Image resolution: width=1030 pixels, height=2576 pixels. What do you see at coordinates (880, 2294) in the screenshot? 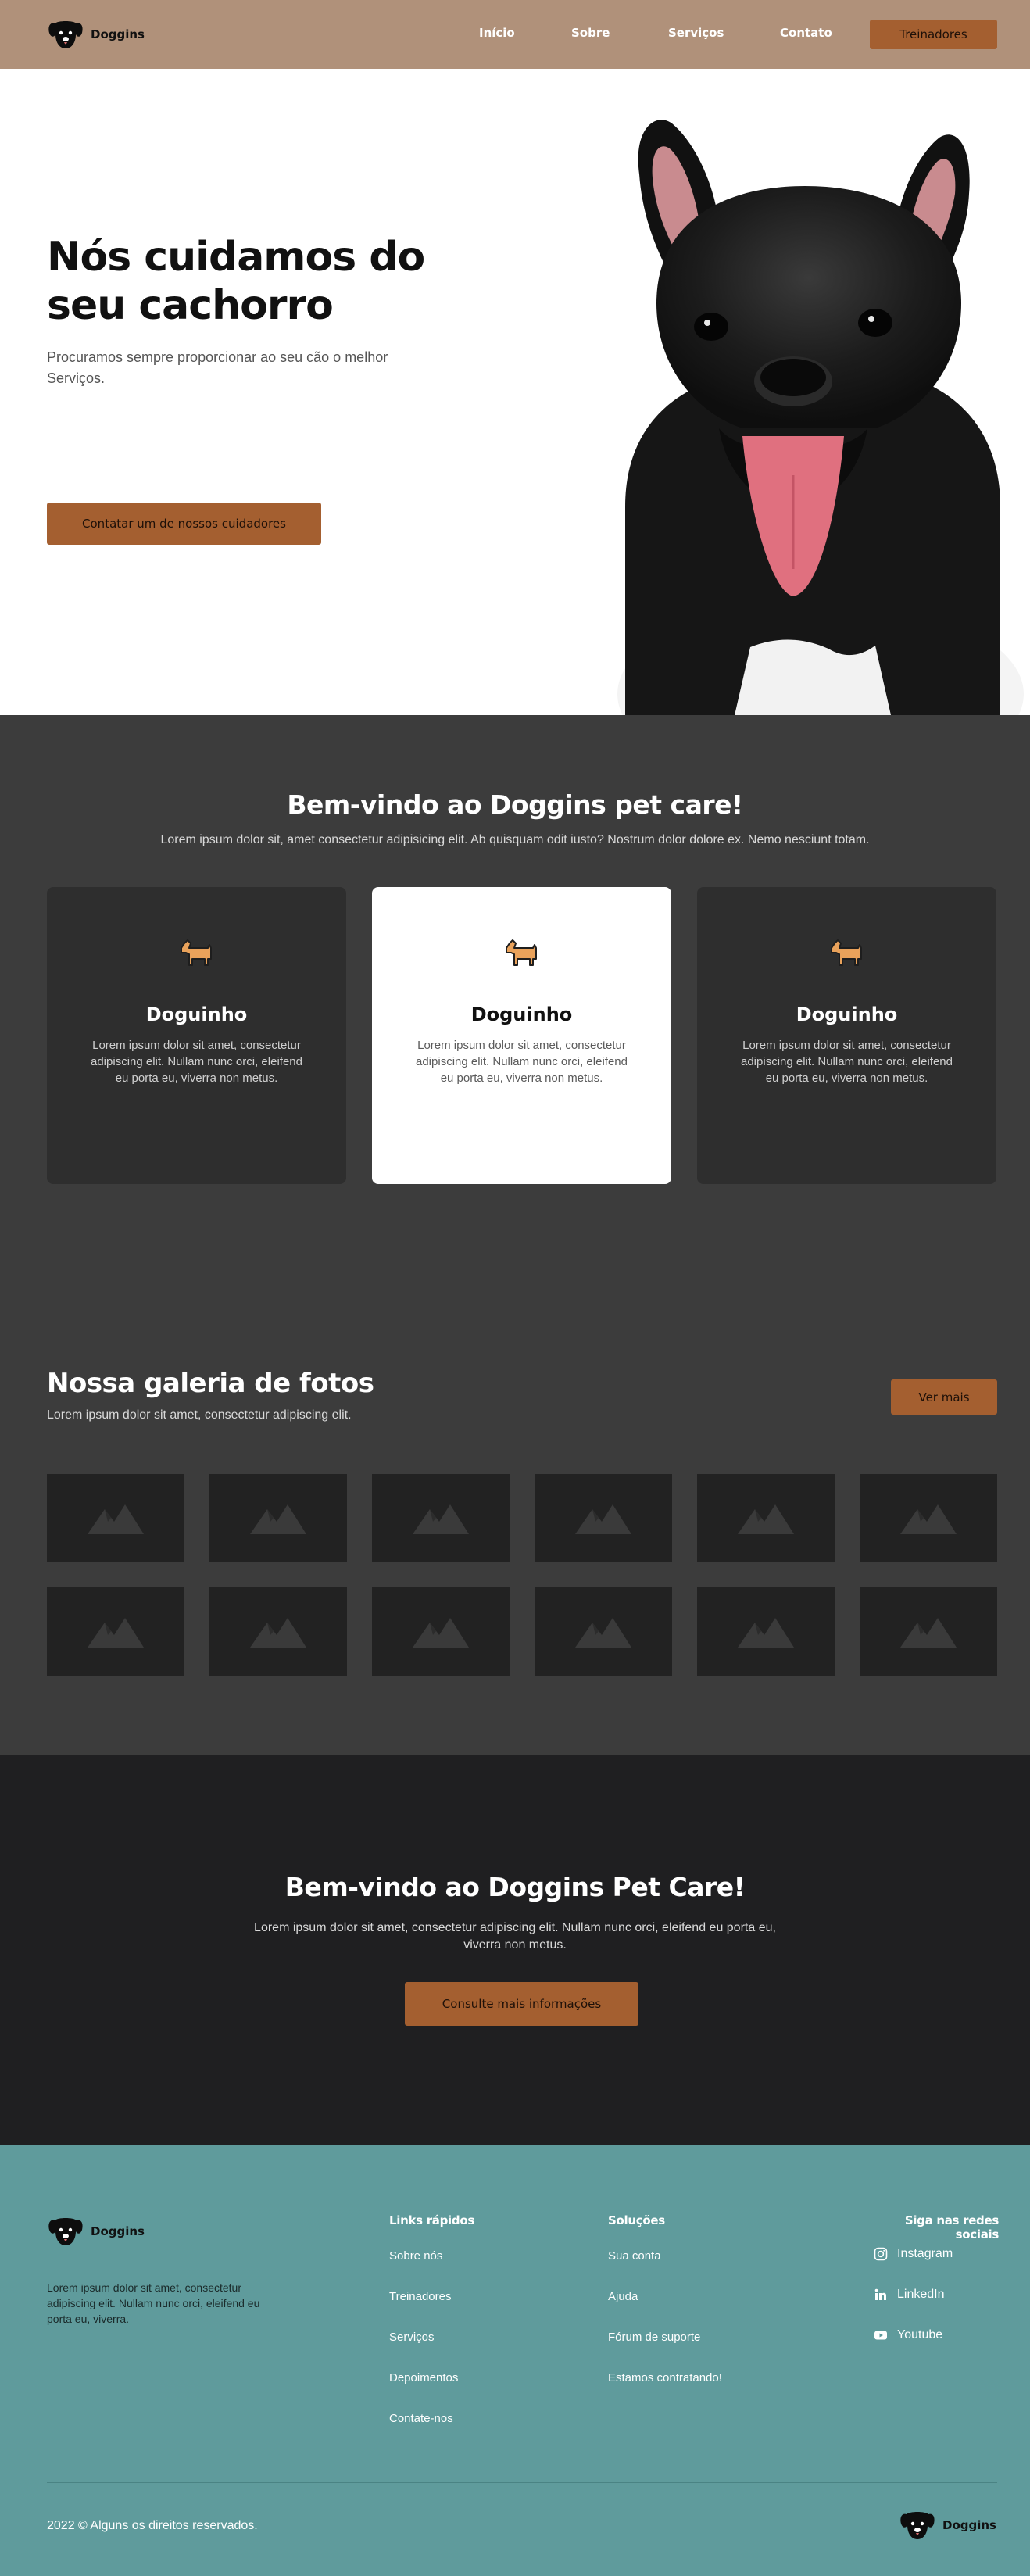
I see `linkedin-icon` at bounding box center [880, 2294].